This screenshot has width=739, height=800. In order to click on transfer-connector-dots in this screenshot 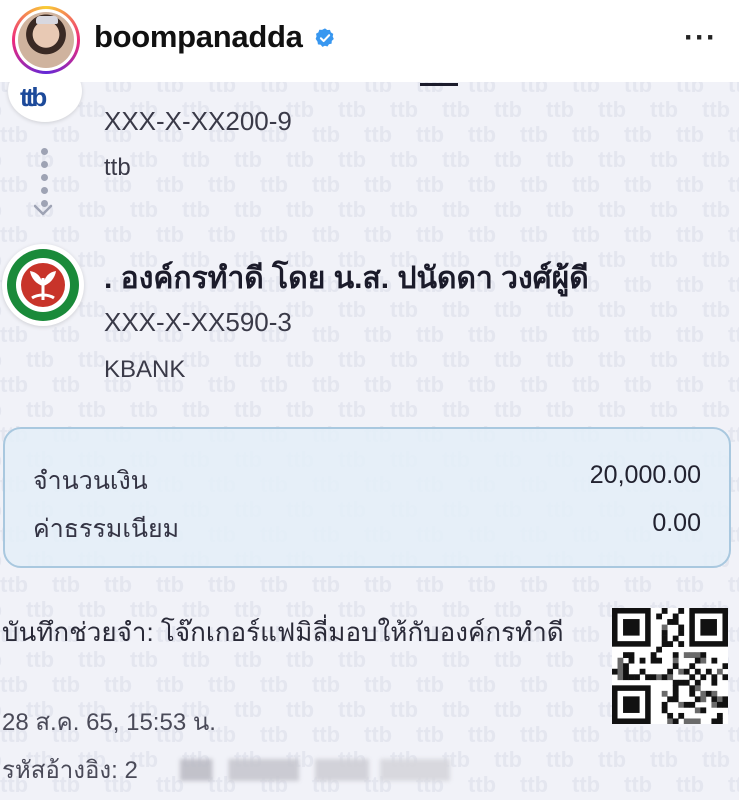, I will do `click(44, 188)`.